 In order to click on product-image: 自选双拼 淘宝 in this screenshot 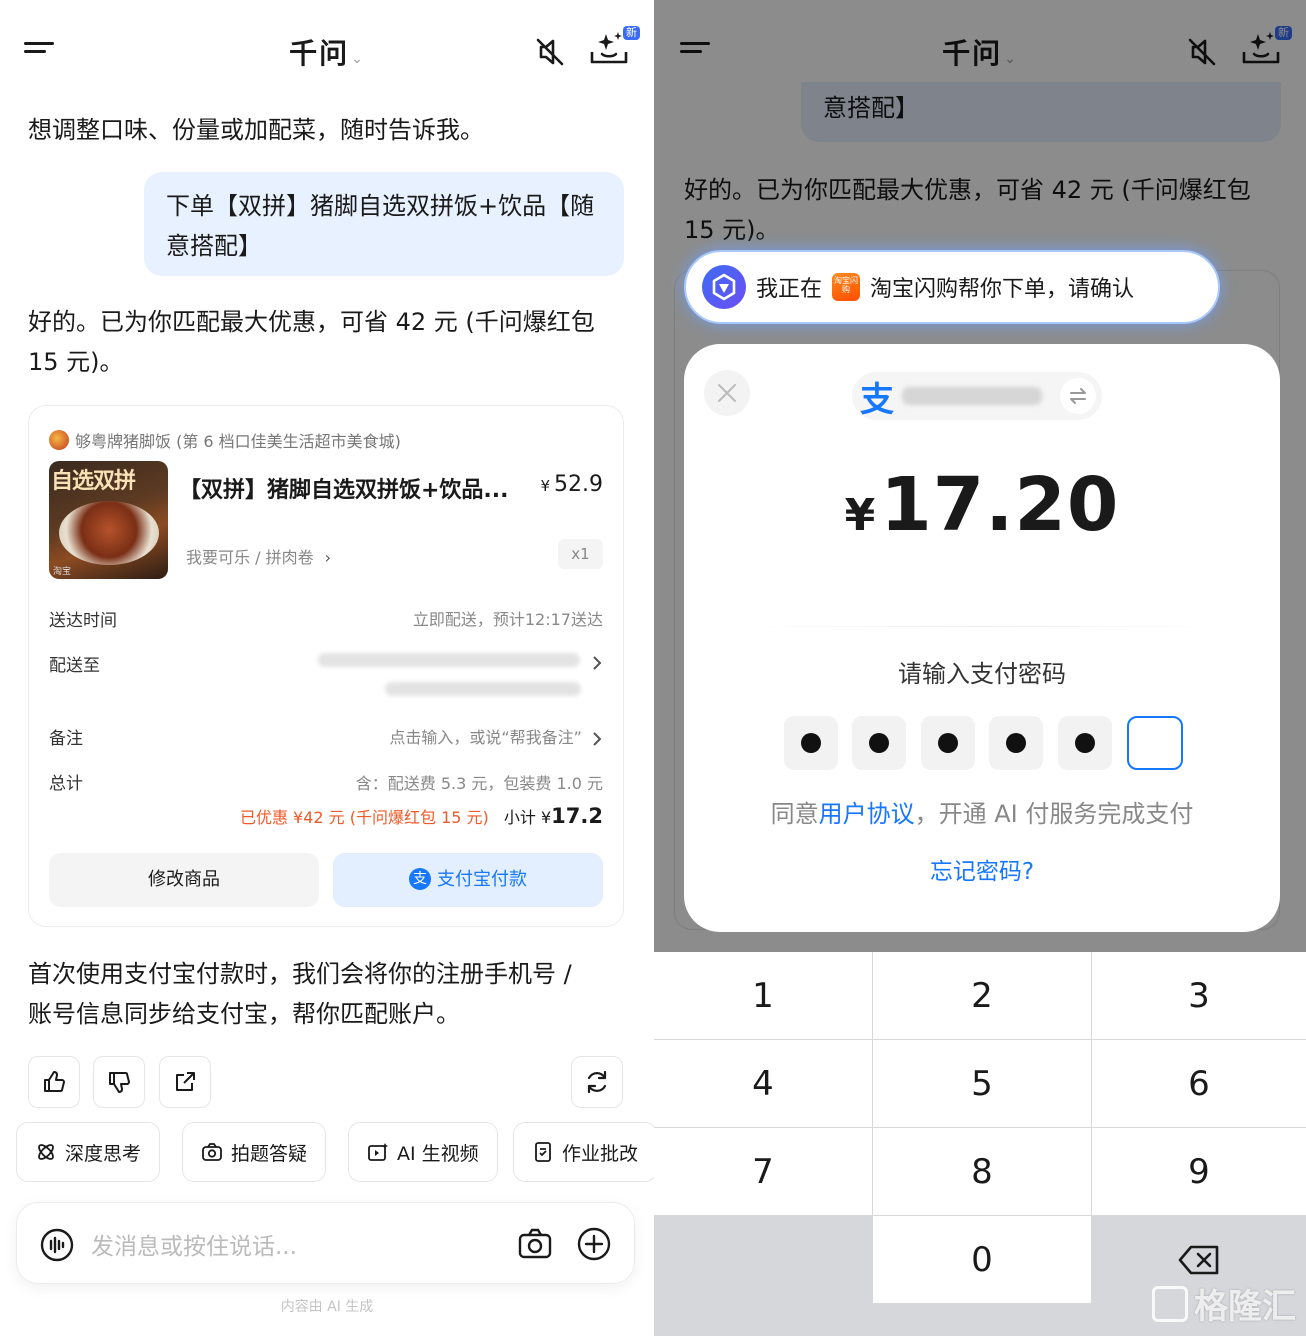, I will do `click(108, 520)`.